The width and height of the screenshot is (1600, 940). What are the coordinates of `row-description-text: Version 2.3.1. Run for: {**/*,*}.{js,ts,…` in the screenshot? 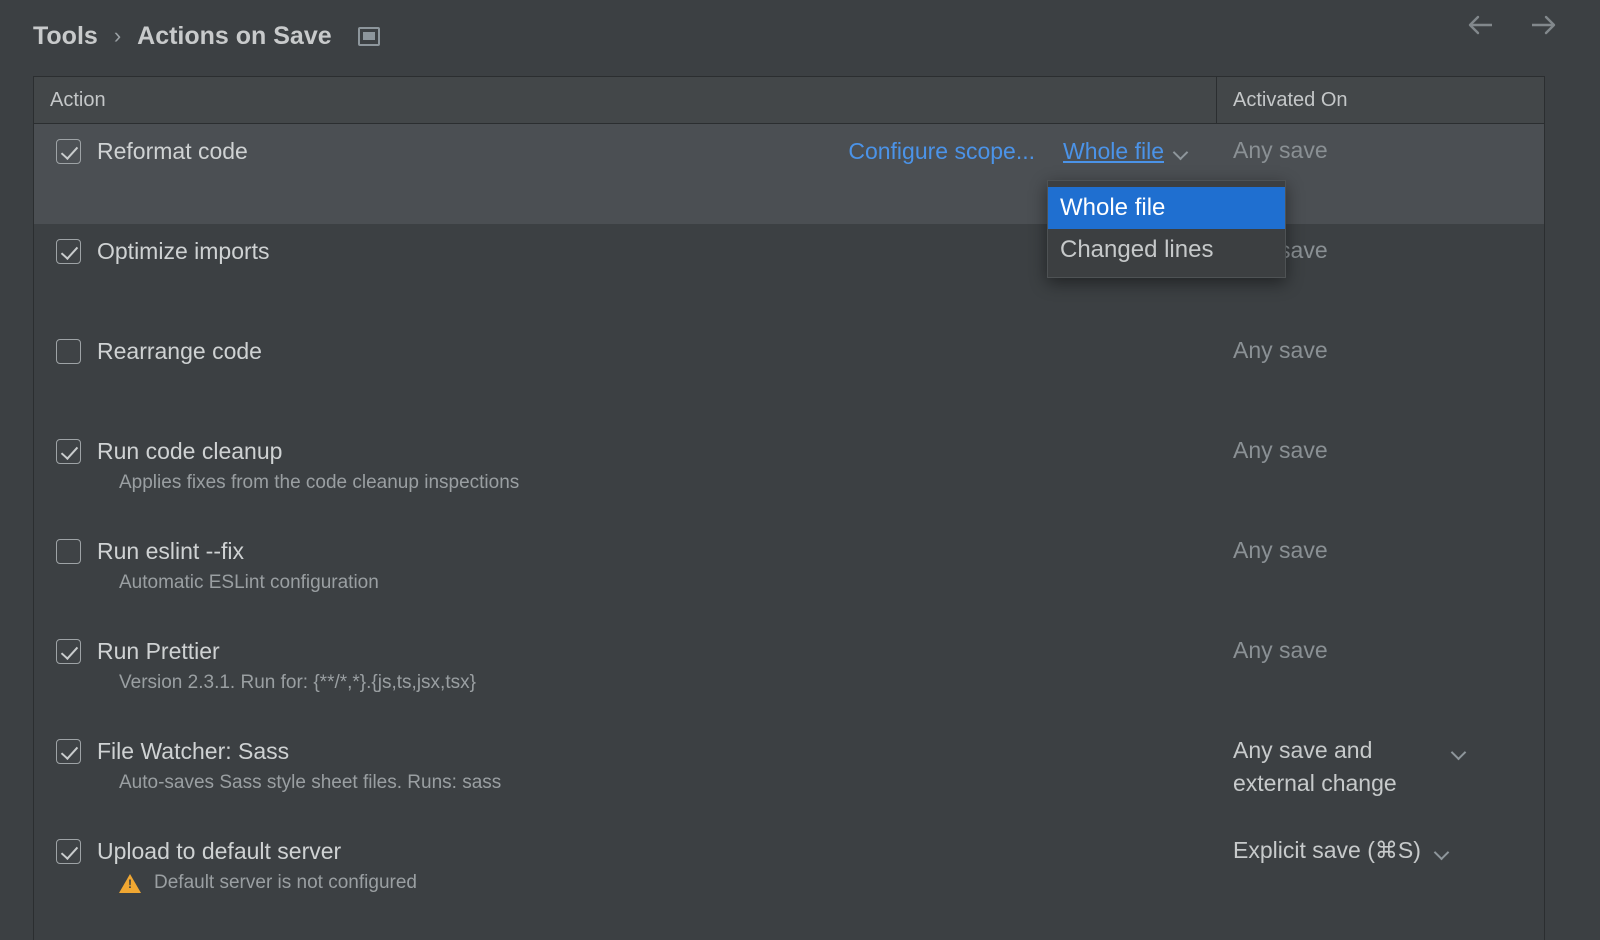 It's located at (297, 682).